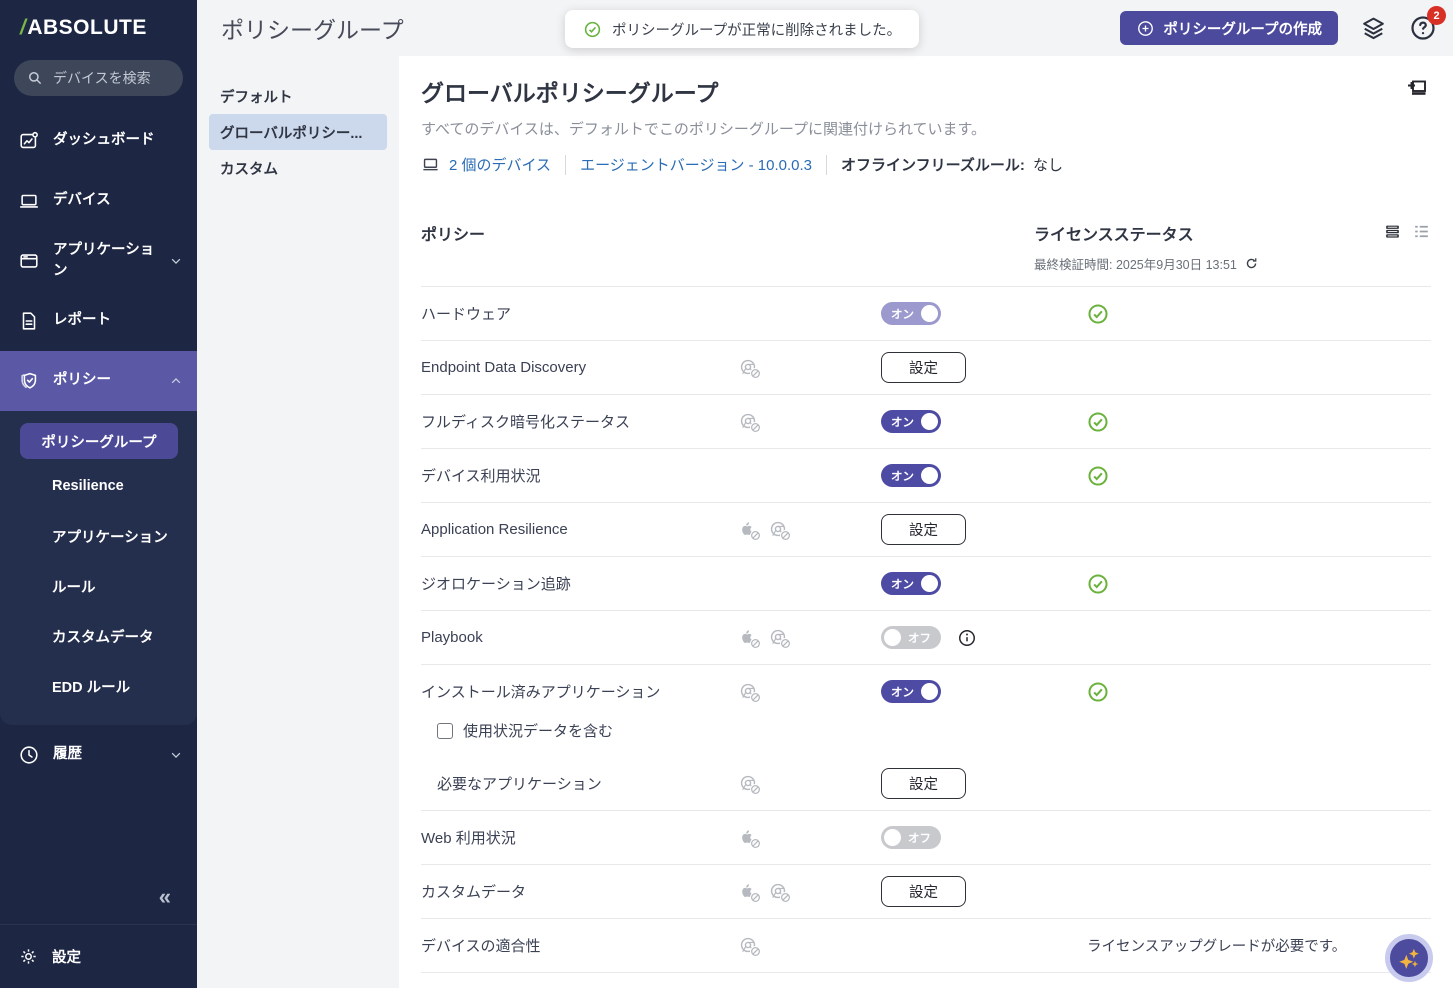 Image resolution: width=1453 pixels, height=988 pixels. I want to click on group-tab-2: カスタム, so click(298, 168).